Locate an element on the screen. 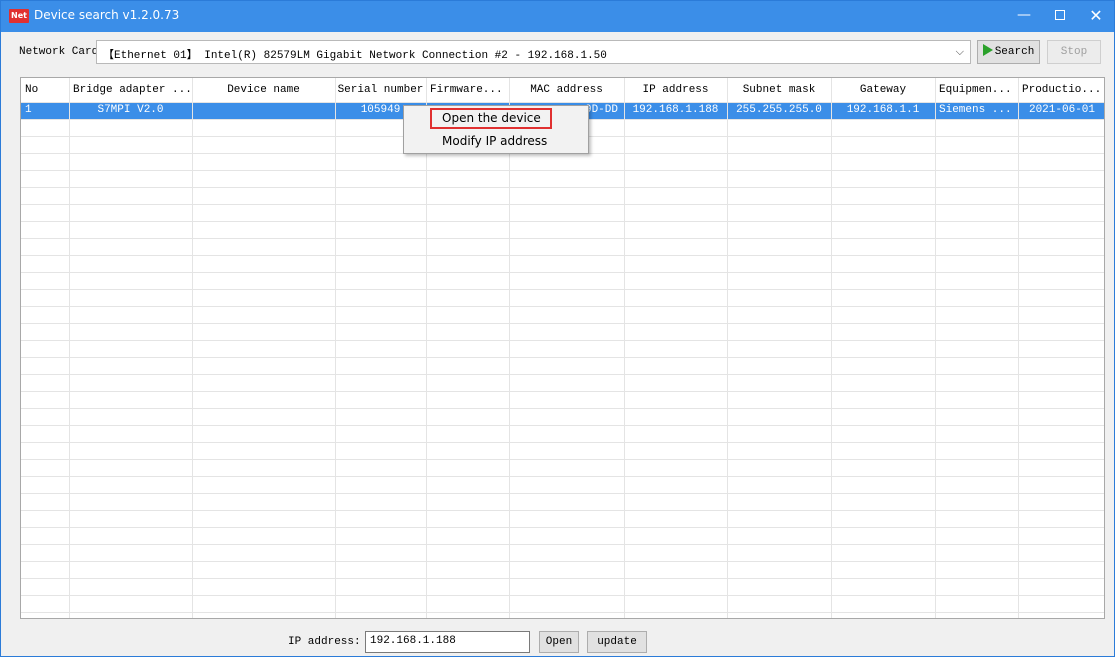  table-cell: 192.168.1.188 is located at coordinates (675, 110).